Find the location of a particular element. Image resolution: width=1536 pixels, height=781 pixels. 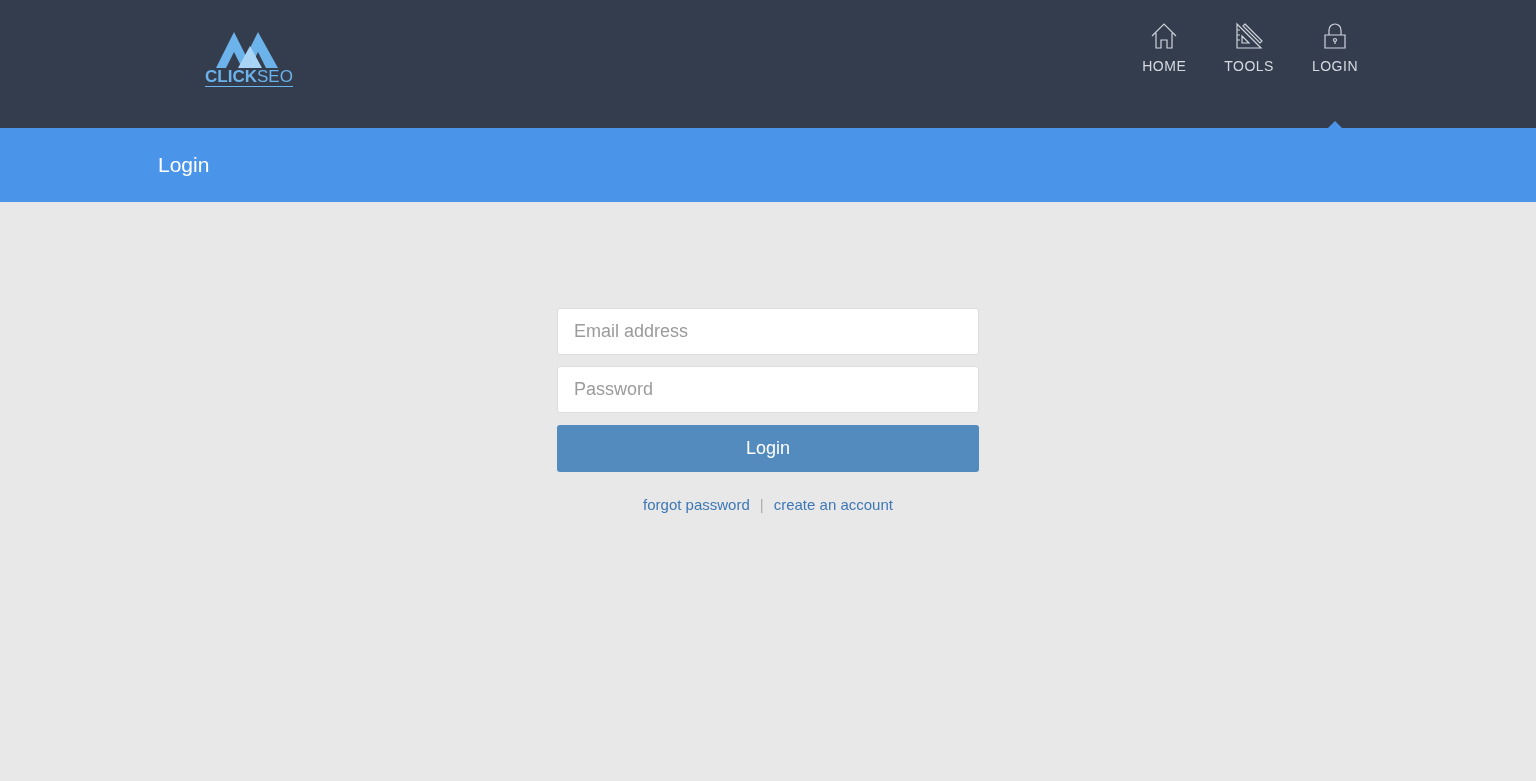

email-field: Email address is located at coordinates (768, 331).